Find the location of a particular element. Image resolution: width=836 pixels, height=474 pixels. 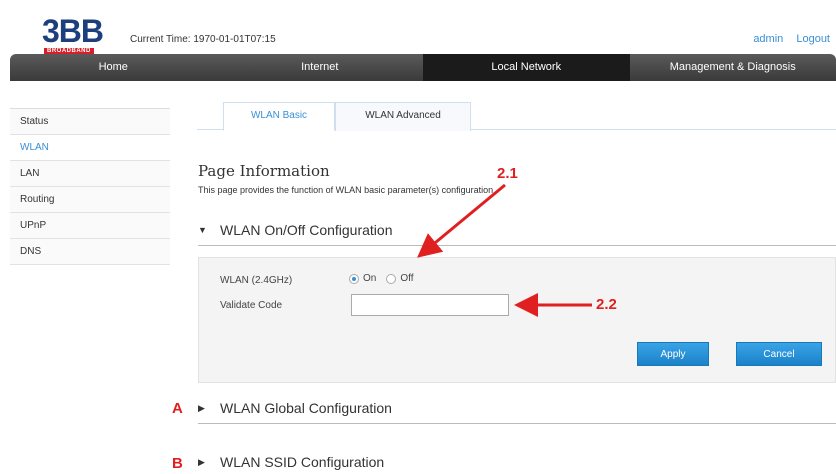

annotation-label-b: B is located at coordinates (177, 463).